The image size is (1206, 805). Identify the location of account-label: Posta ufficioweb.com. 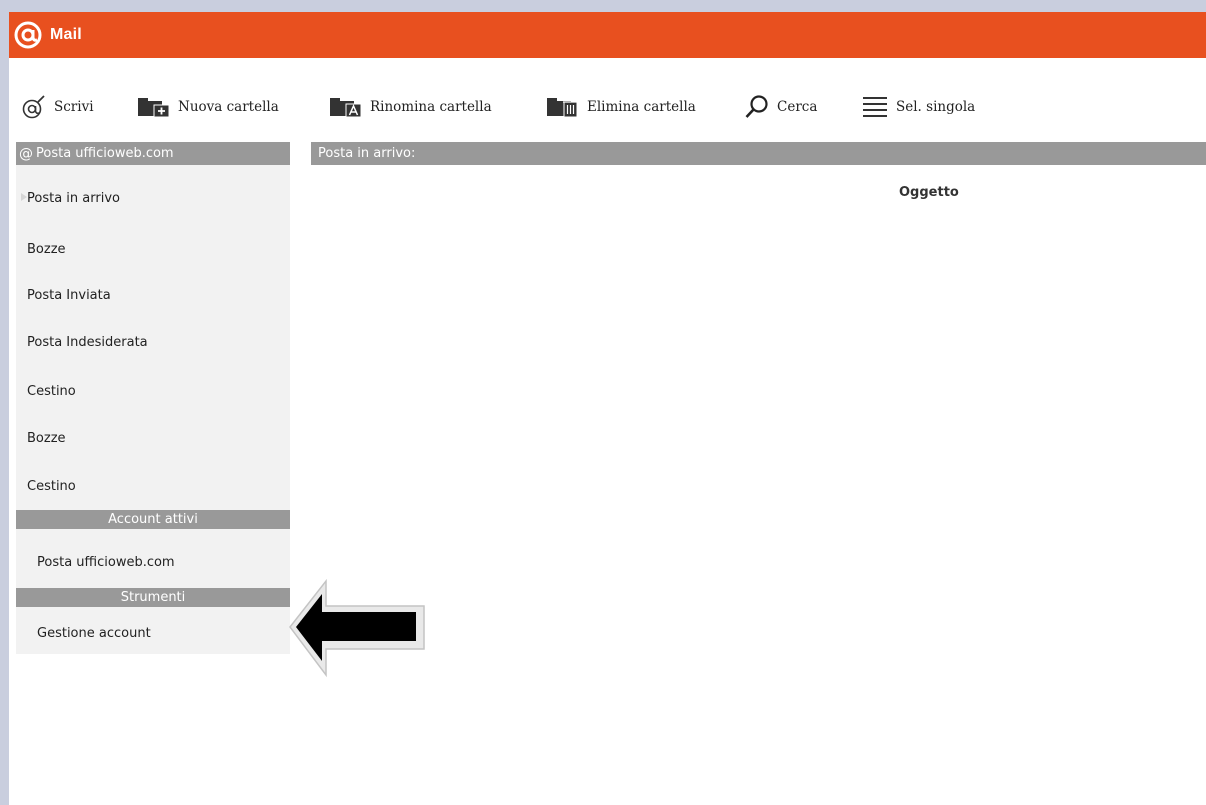
(106, 562).